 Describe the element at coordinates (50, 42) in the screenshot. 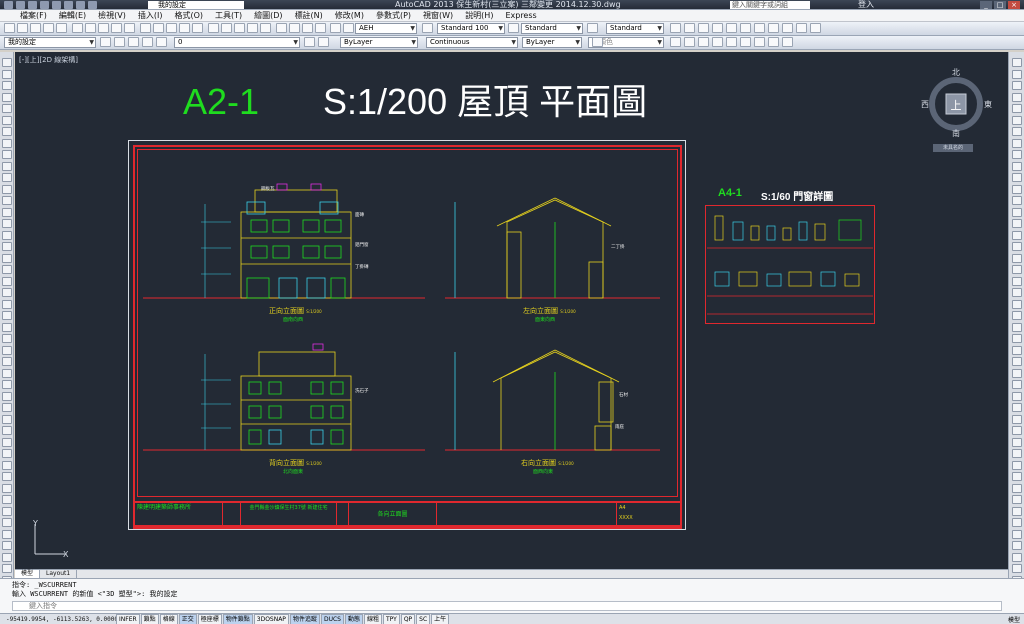

I see `workspace-select: 我的設定 ▼` at that location.